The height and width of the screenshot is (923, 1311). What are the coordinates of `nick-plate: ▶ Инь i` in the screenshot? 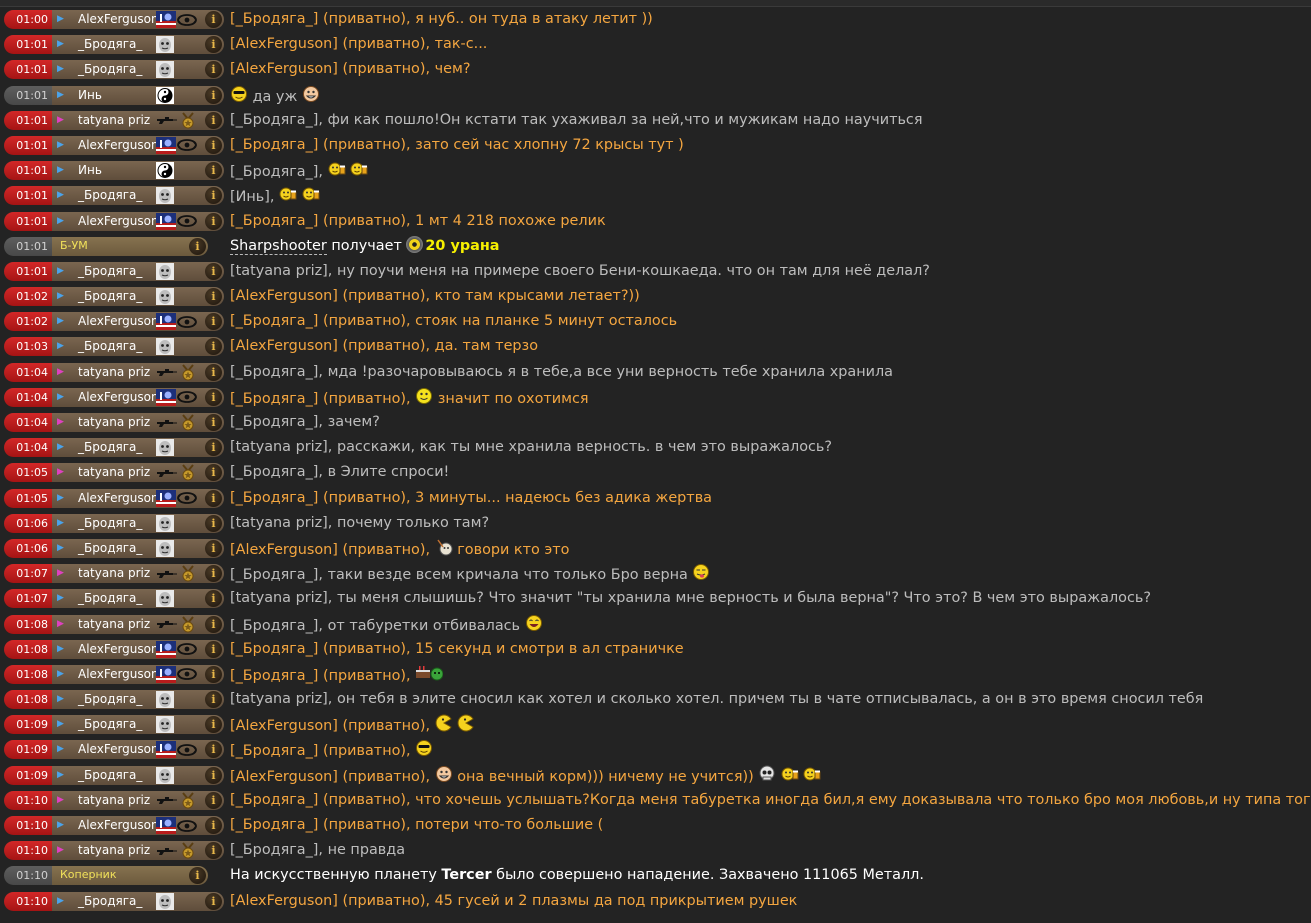 It's located at (138, 95).